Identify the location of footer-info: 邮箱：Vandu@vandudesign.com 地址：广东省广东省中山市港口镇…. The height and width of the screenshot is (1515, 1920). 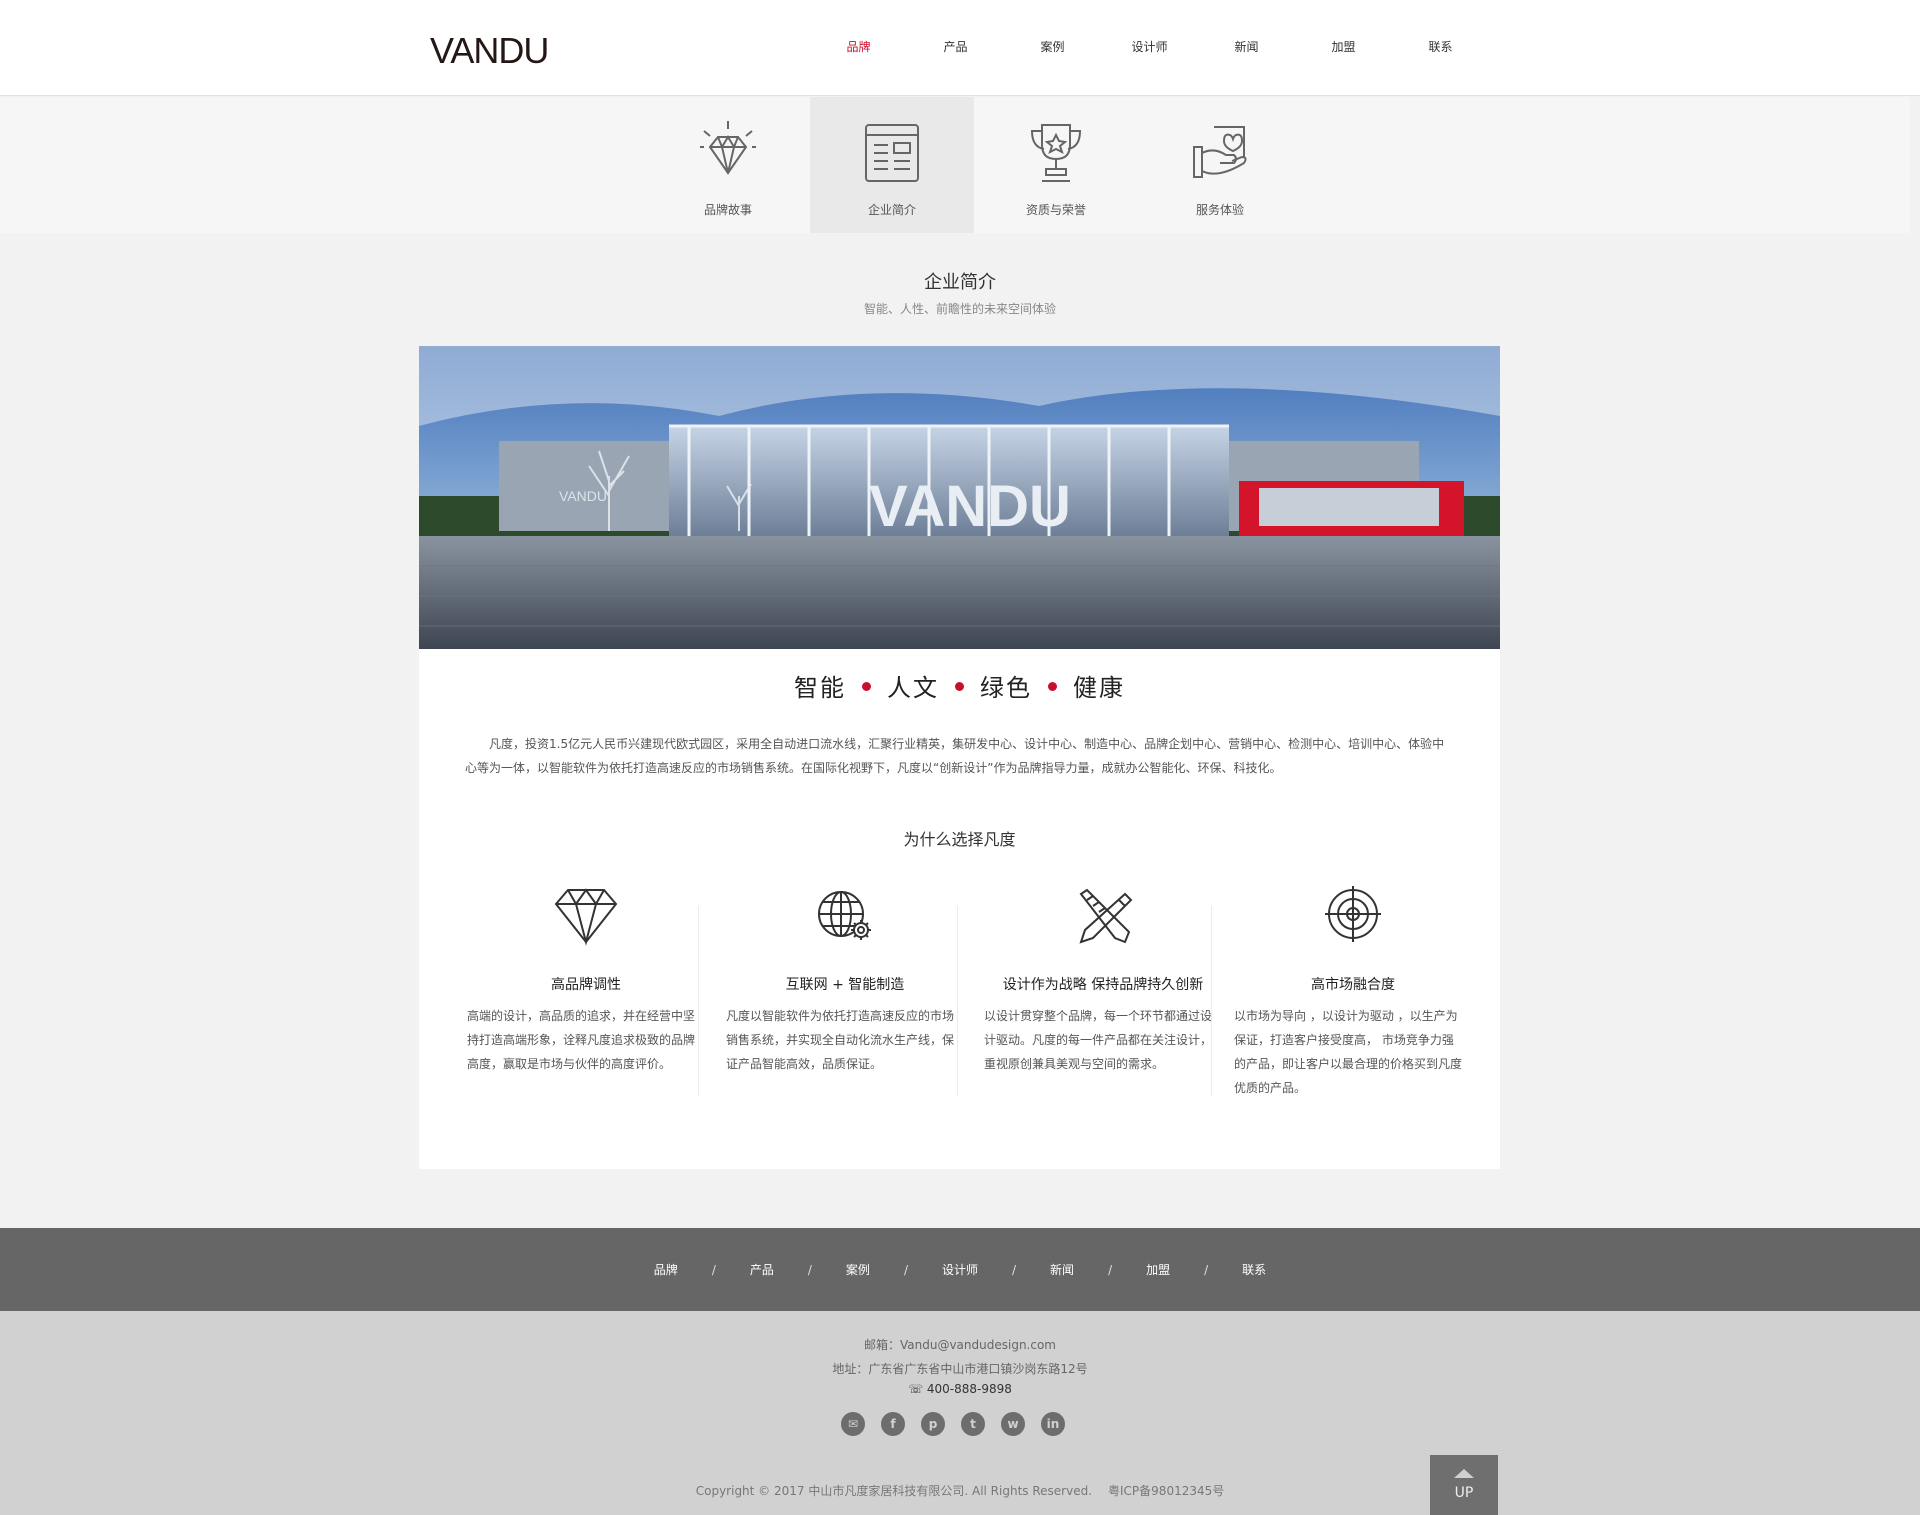
(960, 1413).